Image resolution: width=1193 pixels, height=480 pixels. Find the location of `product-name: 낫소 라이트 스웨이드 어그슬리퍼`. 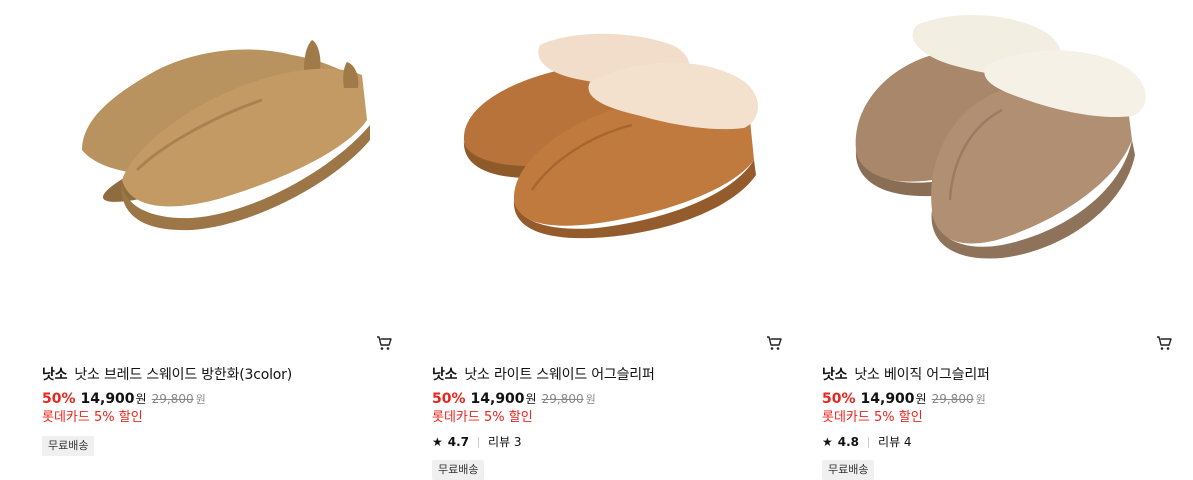

product-name: 낫소 라이트 스웨이드 어그슬리퍼 is located at coordinates (559, 375).